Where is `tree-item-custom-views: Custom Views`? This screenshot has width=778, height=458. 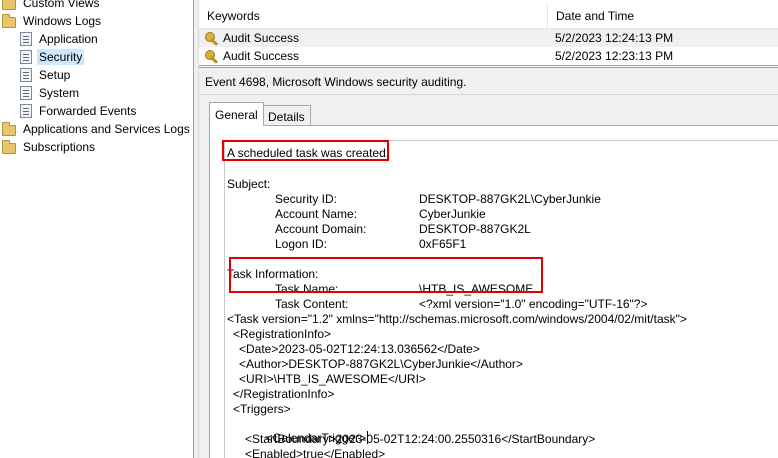 tree-item-custom-views: Custom Views is located at coordinates (51, 6).